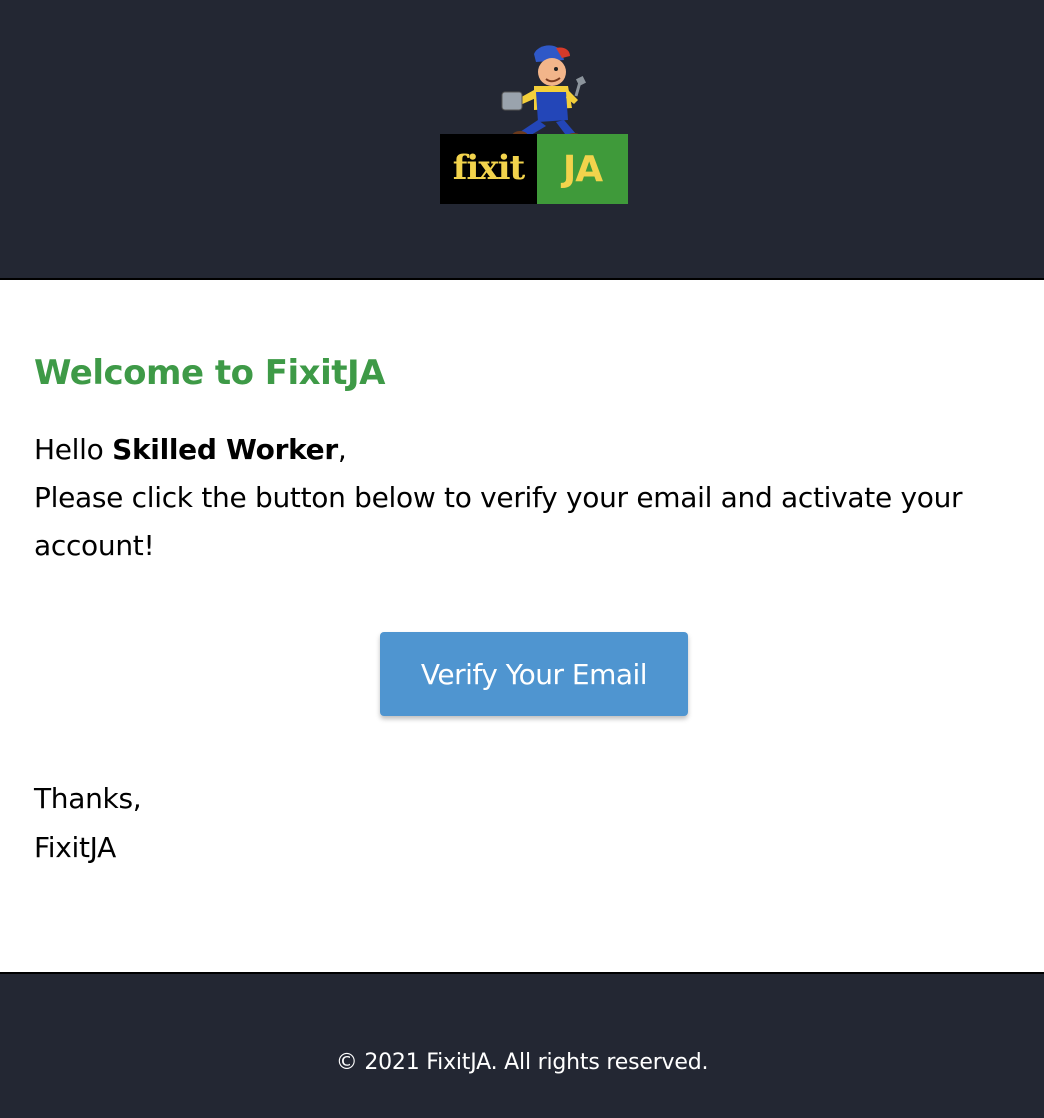 This screenshot has height=1118, width=1044. I want to click on copyright-text: © 2021 FixitJA. All rights reserved., so click(522, 1062).